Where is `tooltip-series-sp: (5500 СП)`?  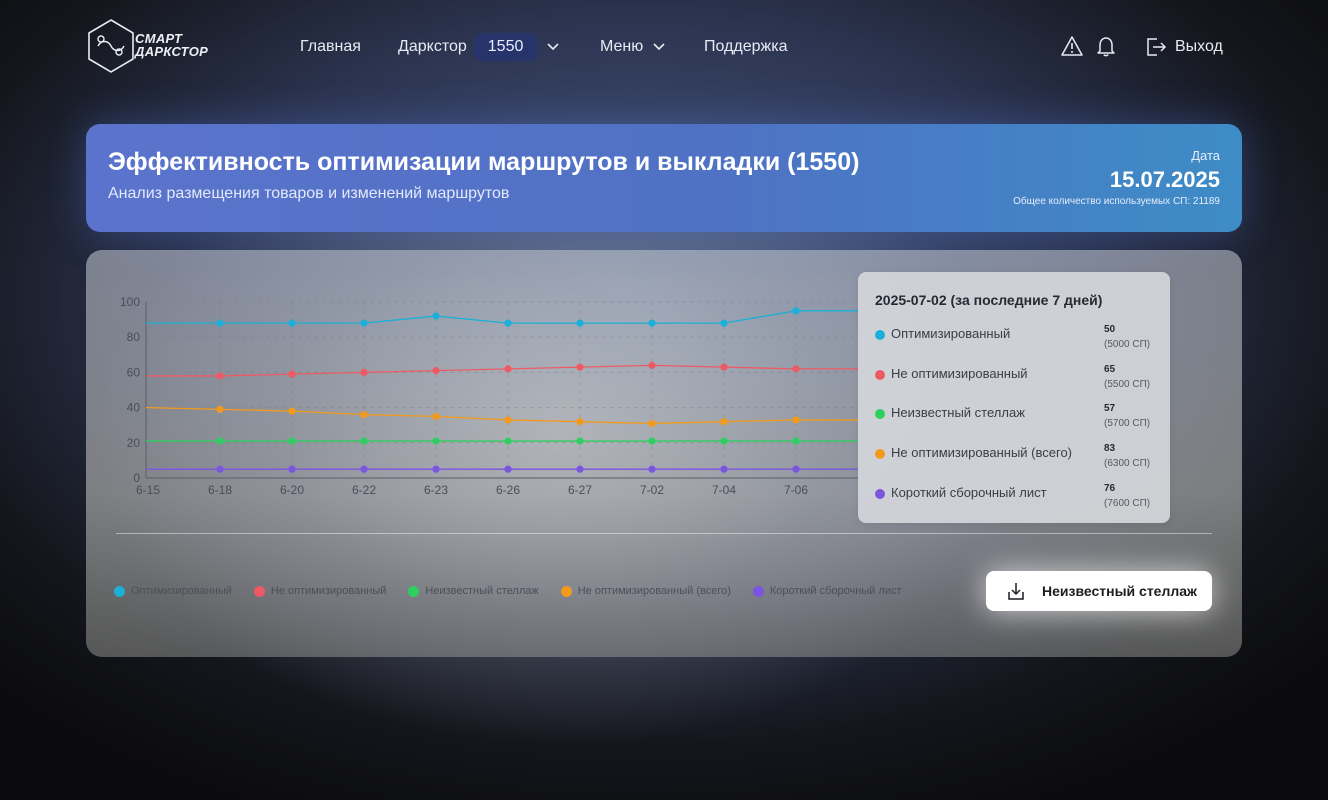 tooltip-series-sp: (5500 СП) is located at coordinates (1127, 384).